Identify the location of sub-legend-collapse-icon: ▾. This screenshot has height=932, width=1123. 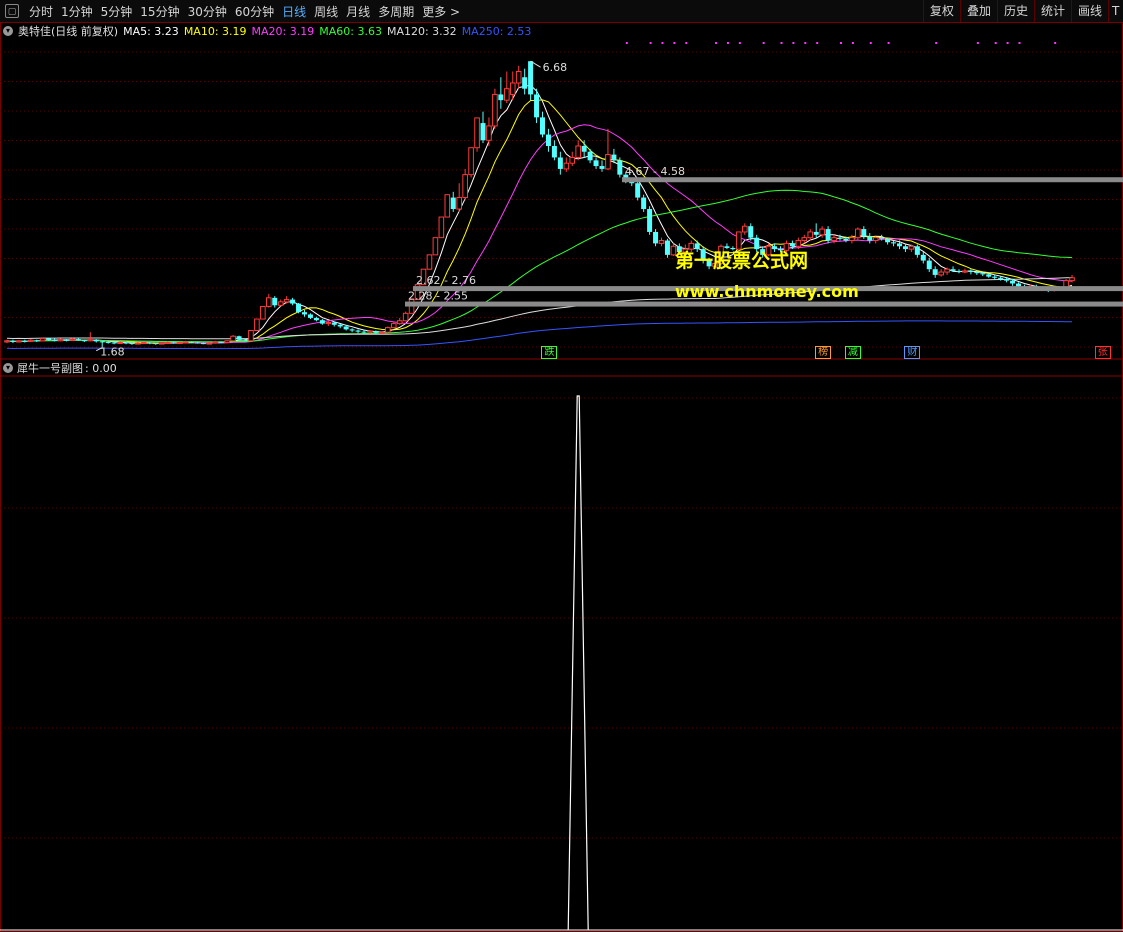
(8, 368).